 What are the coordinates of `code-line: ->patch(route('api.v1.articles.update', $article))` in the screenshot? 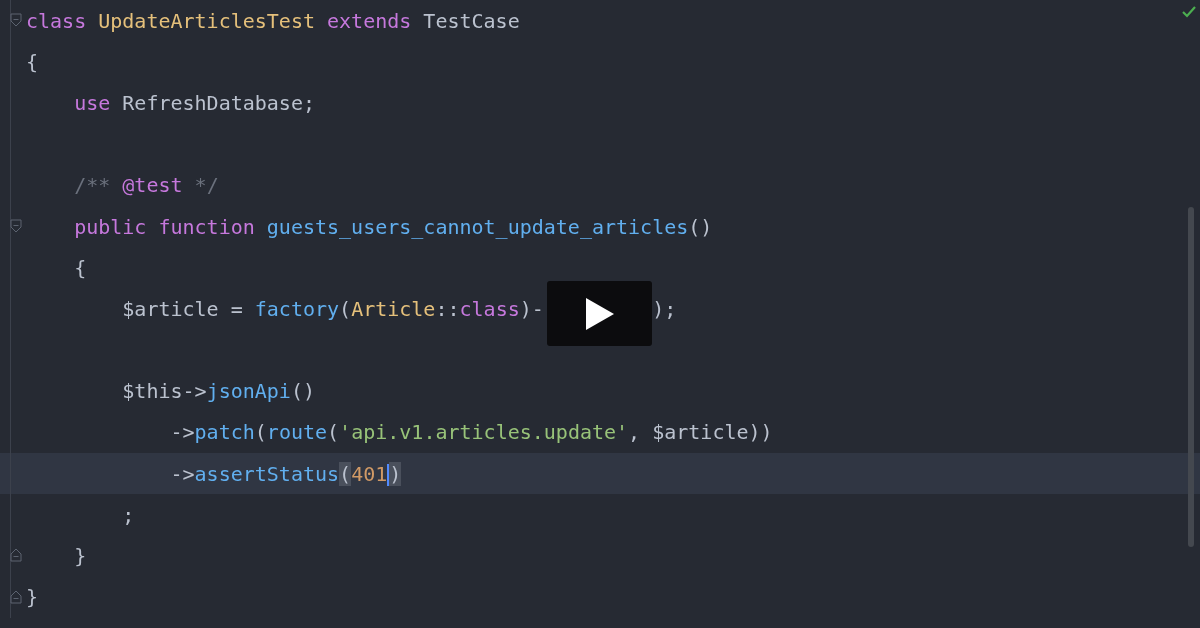 It's located at (471, 433).